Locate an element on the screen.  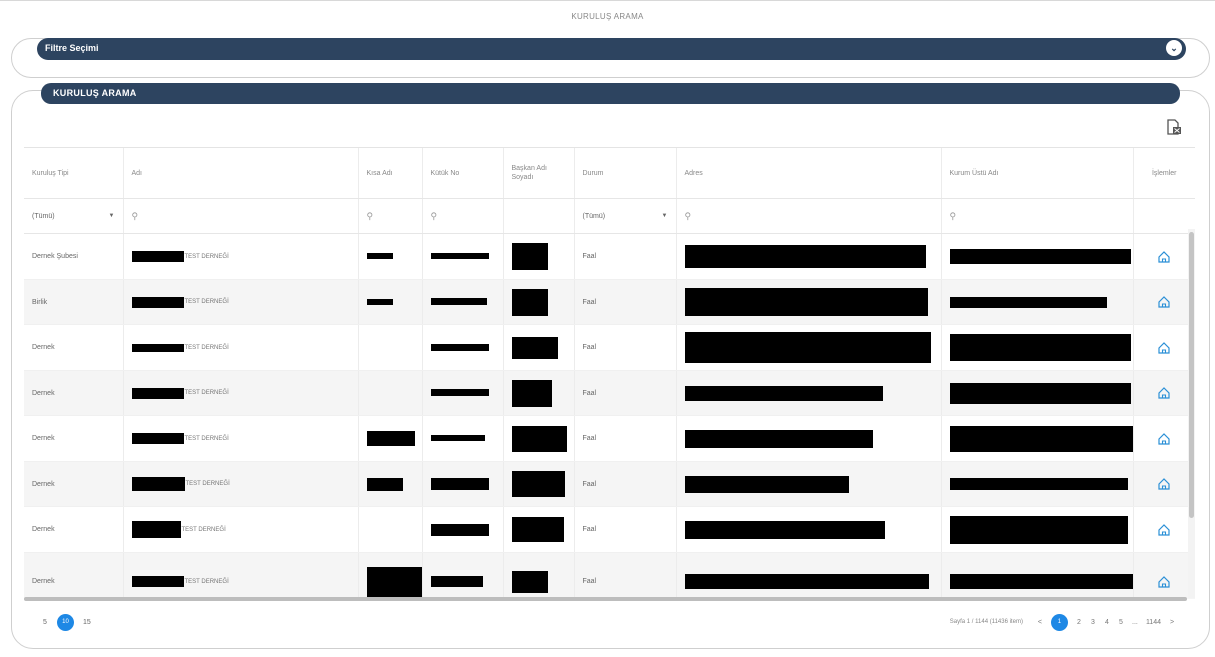
page-button-active: 1 is located at coordinates (1059, 622).